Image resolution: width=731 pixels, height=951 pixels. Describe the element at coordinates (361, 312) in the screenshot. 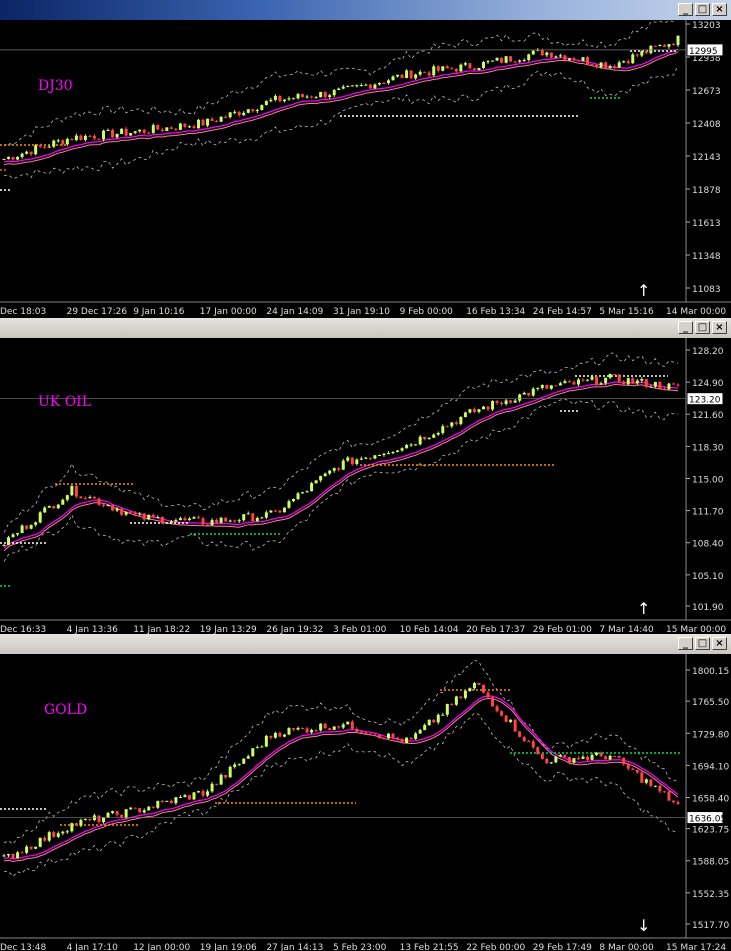

I see `x-tick-label: 31 Jan 19:10` at that location.